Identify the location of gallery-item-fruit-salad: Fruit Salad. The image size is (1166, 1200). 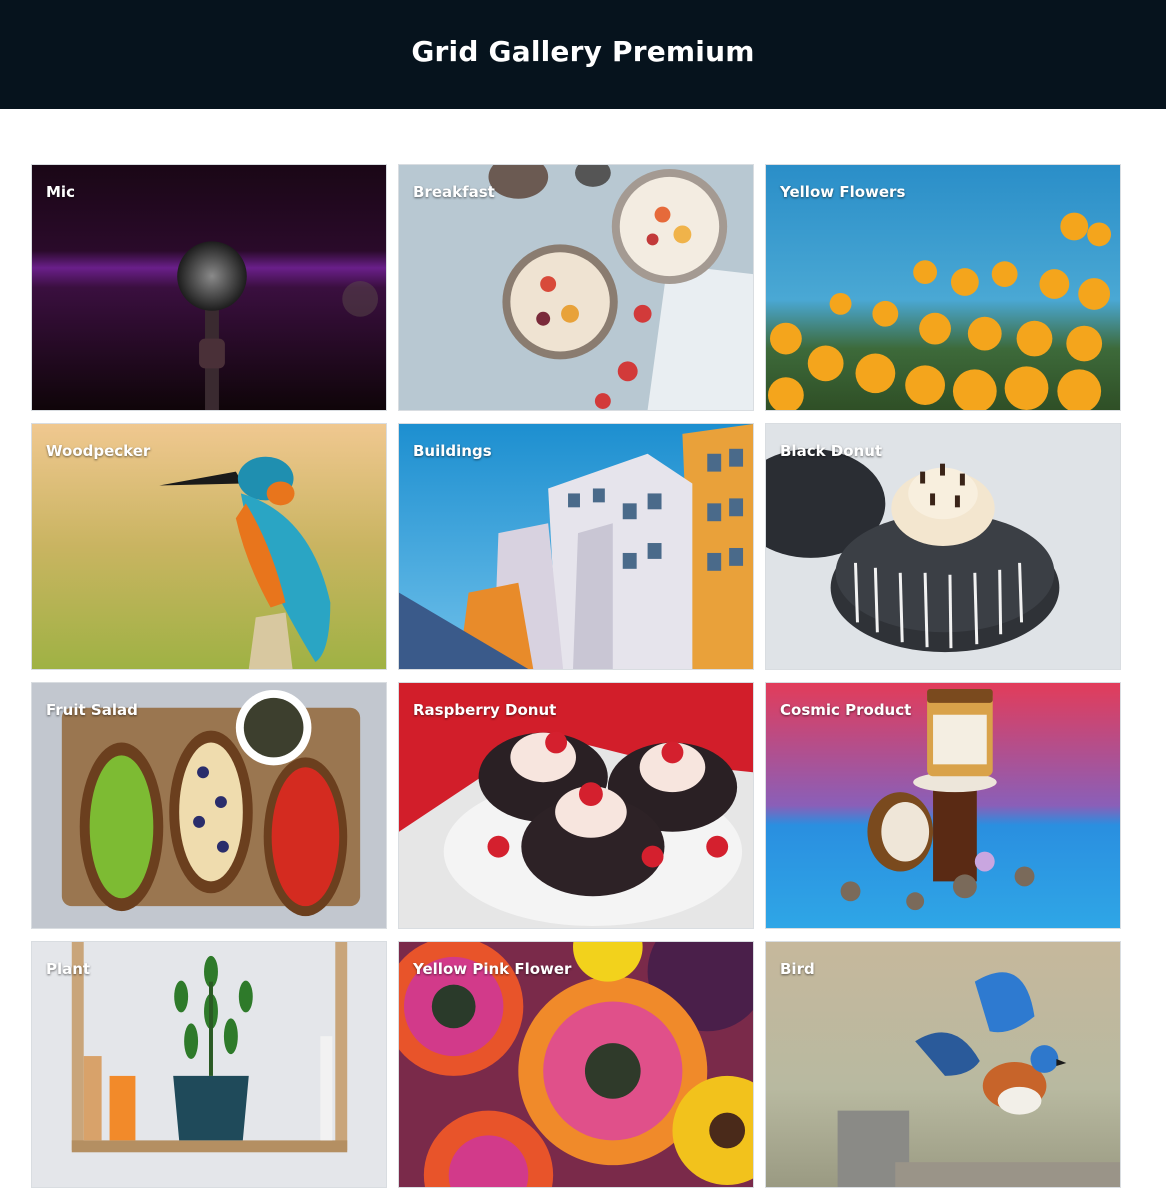
(209, 805).